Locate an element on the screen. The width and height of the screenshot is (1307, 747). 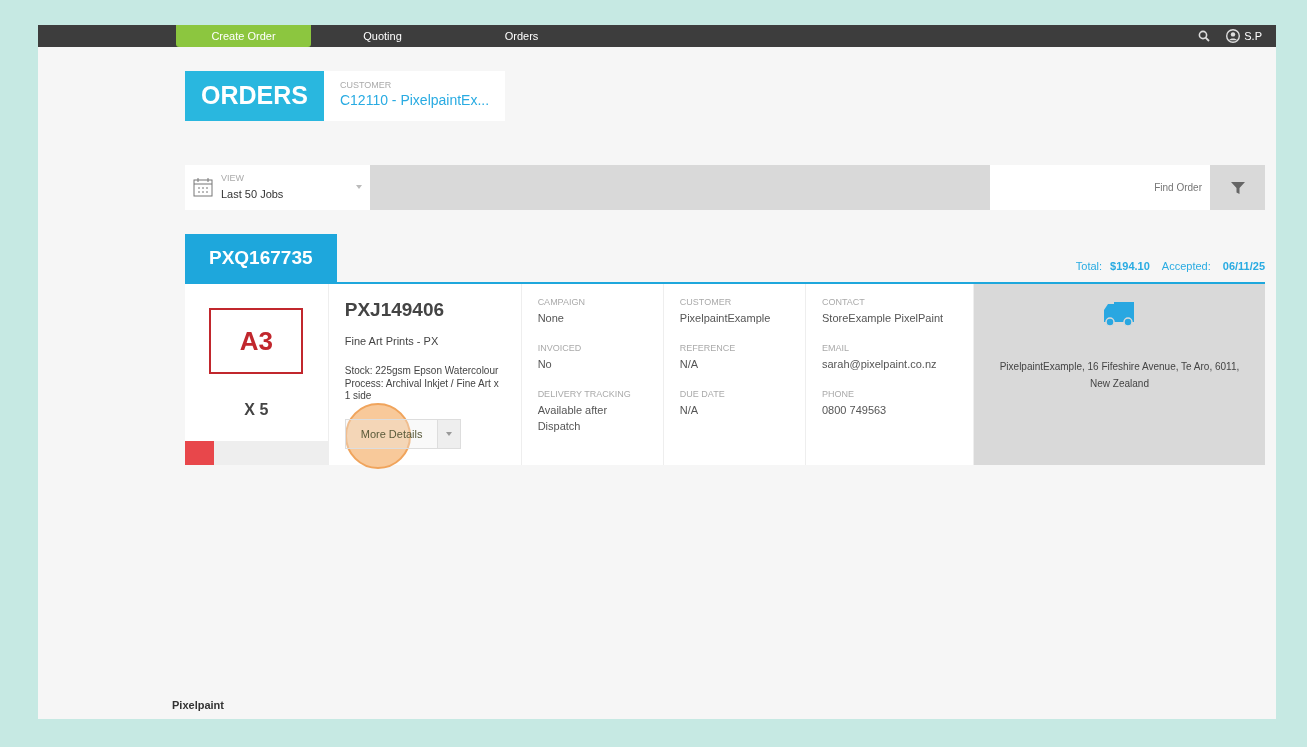
filter-icon is located at coordinates (1237, 187).